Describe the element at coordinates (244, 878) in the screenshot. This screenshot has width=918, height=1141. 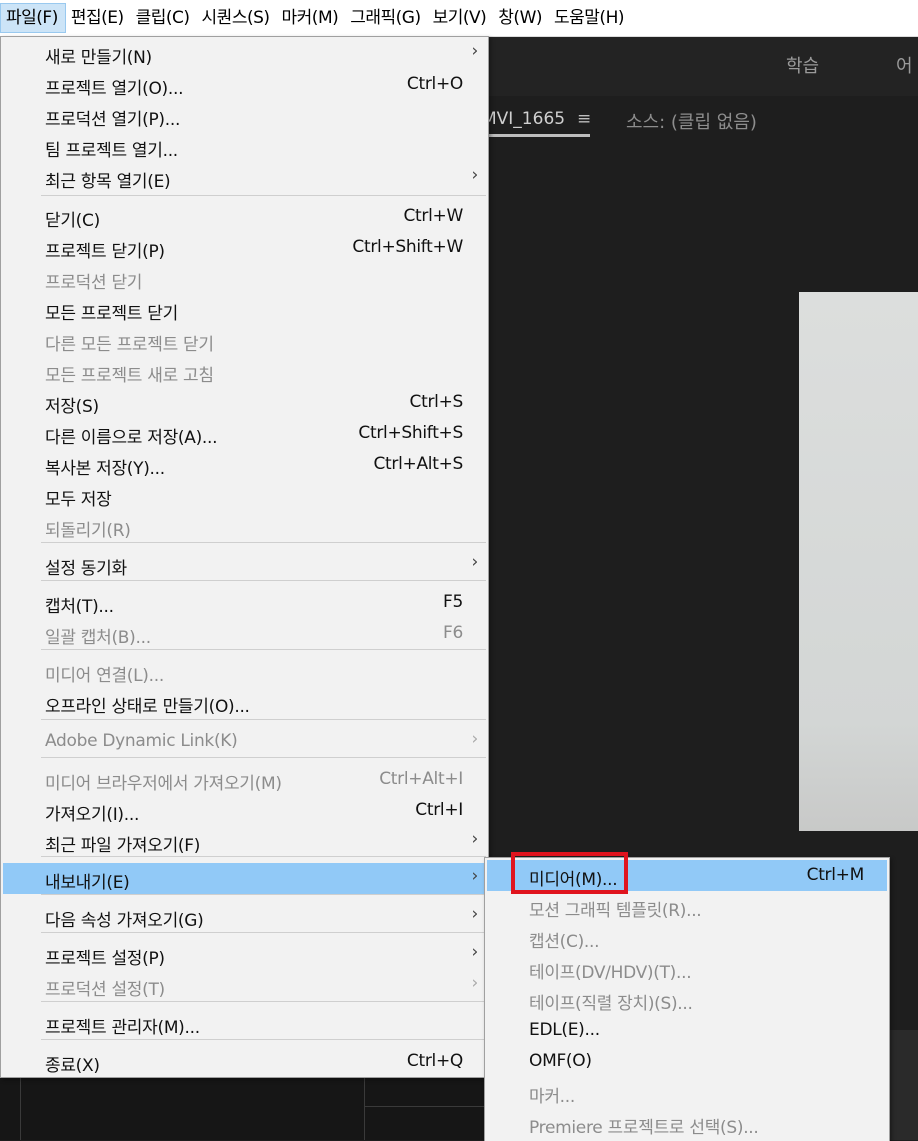
I see `file-menu-item-내보내기: 내보내기(E) ›` at that location.